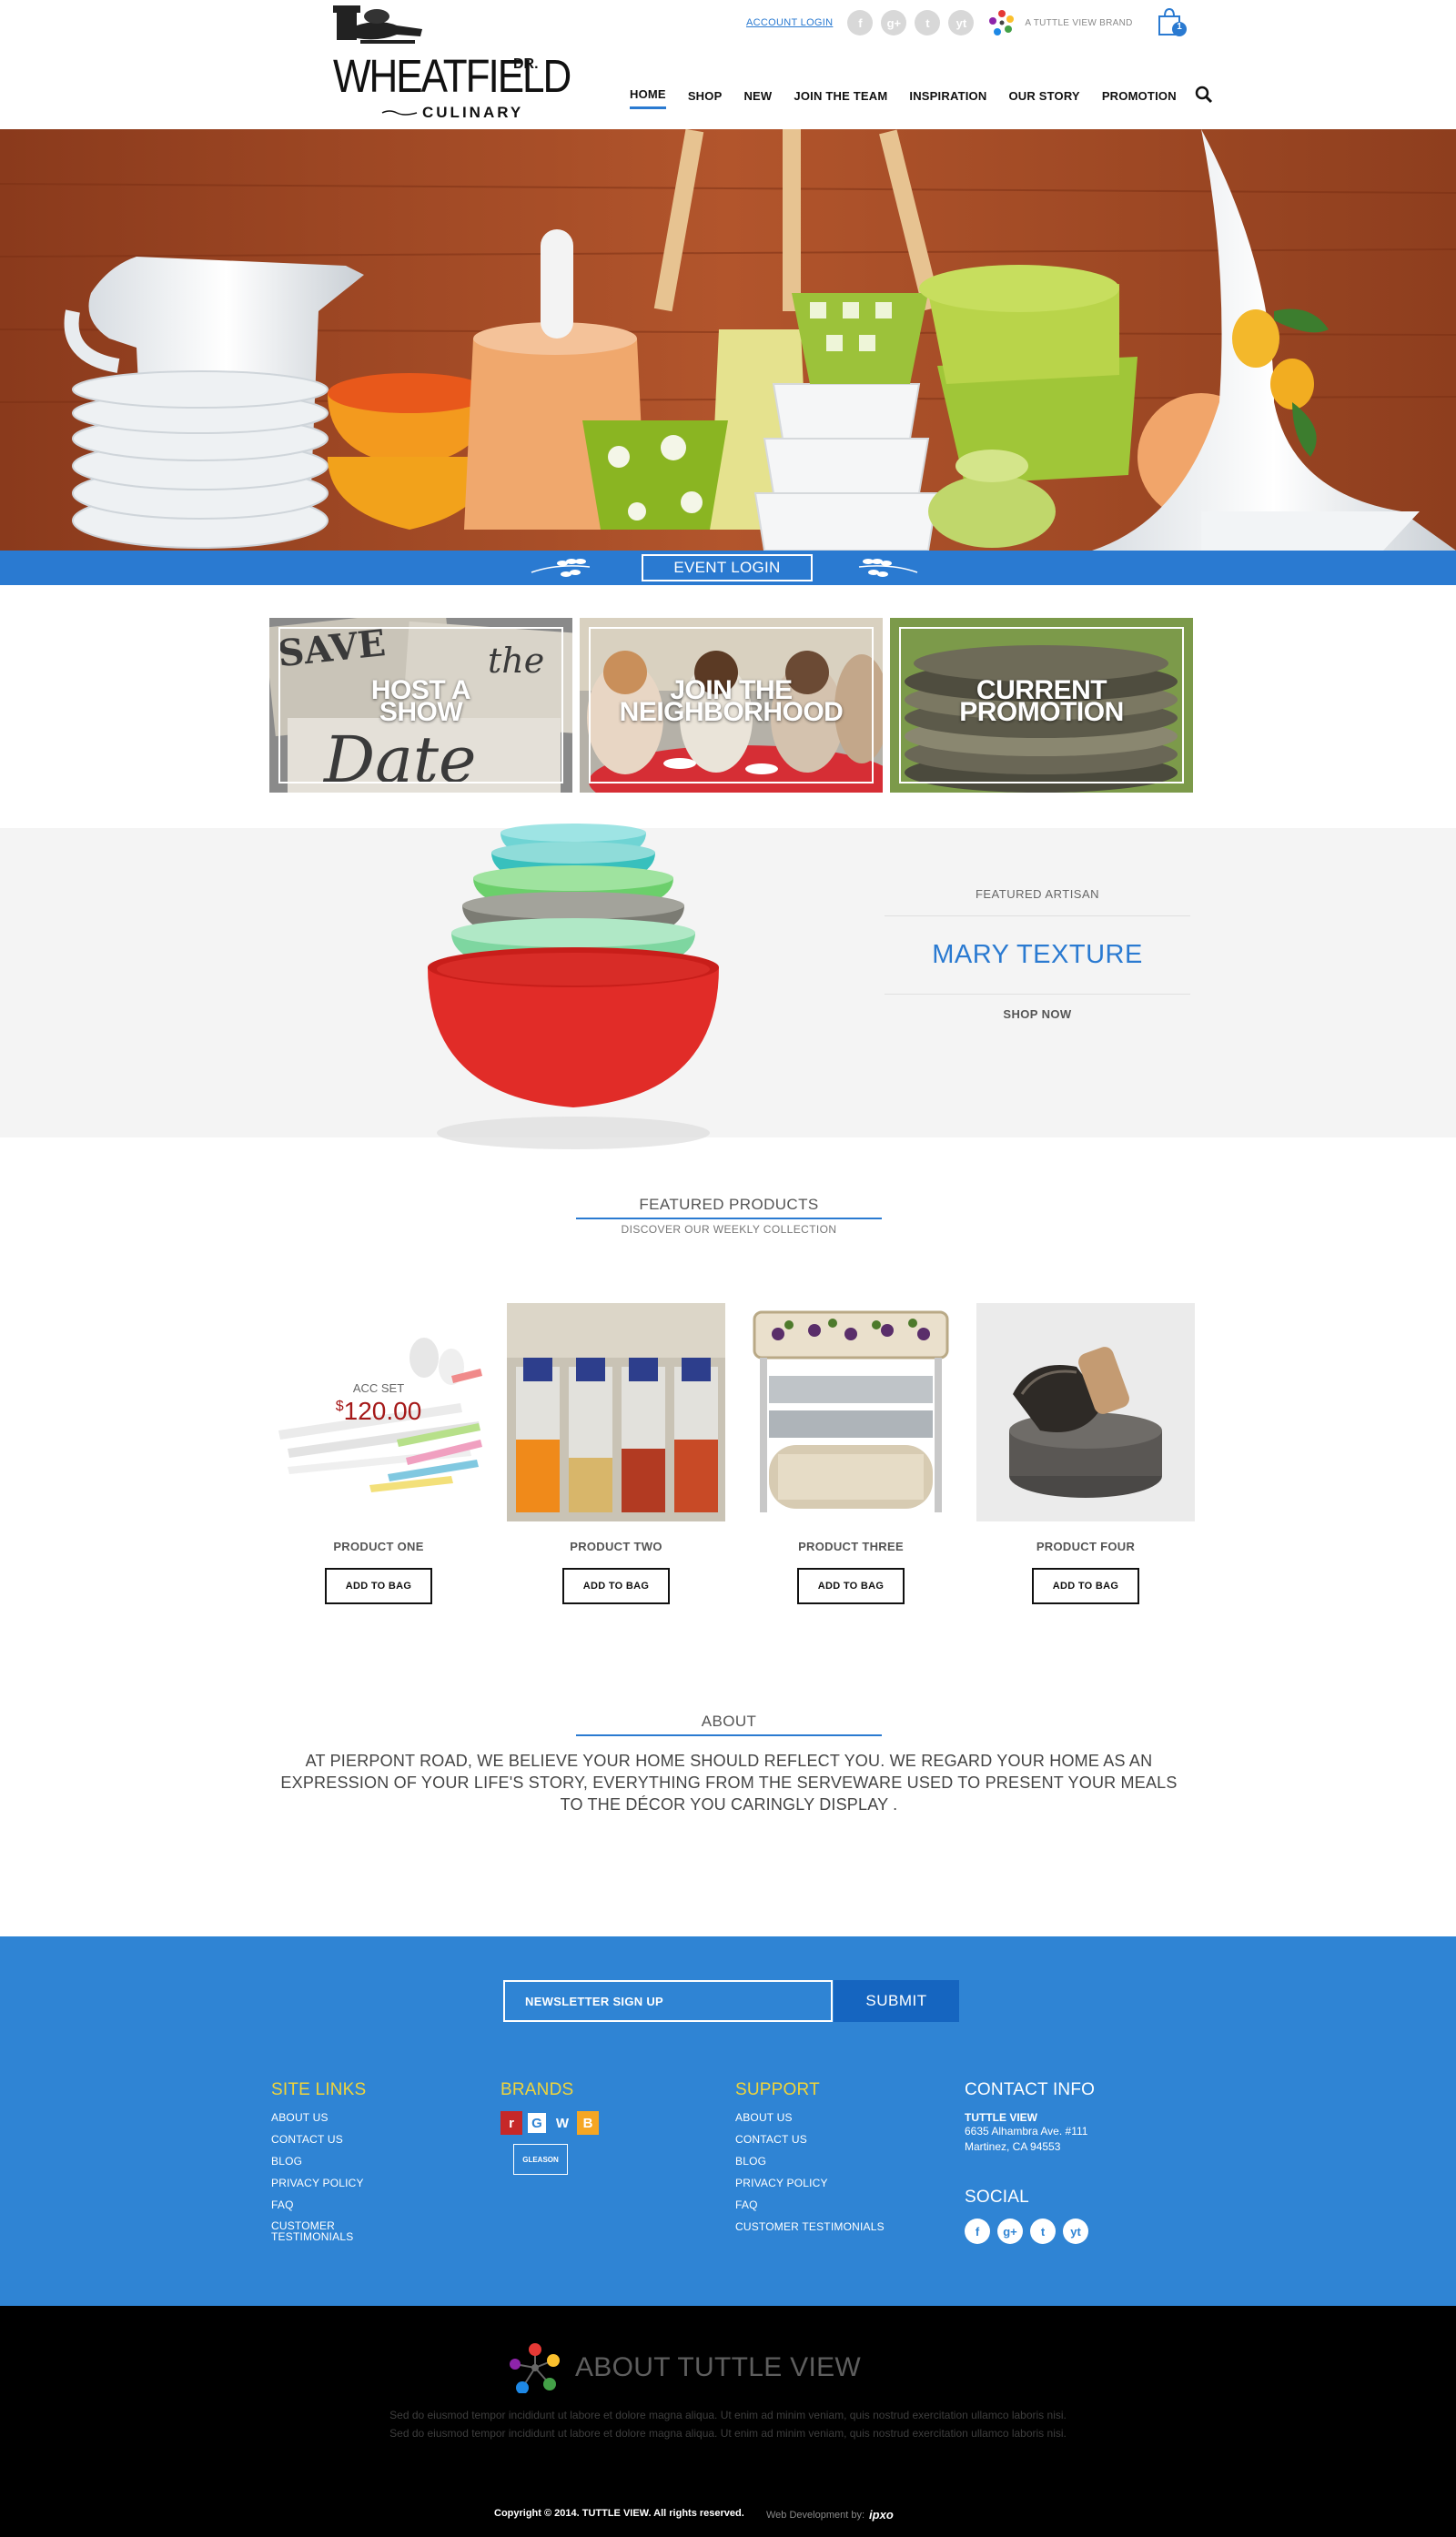 The image size is (1456, 2537). I want to click on newsletter-submit-button: SUBMIT, so click(897, 2001).